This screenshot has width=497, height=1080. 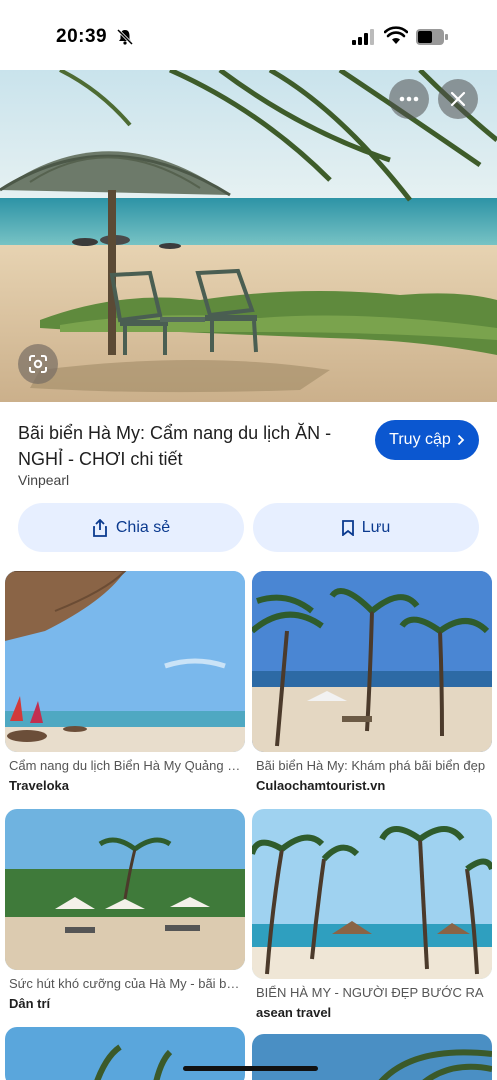 I want to click on status-time: 20:39, so click(x=82, y=36).